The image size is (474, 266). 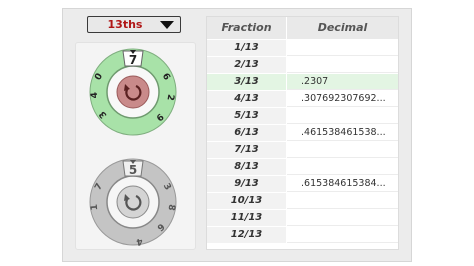 I want to click on dial-top-label: 4, so click(x=95, y=95).